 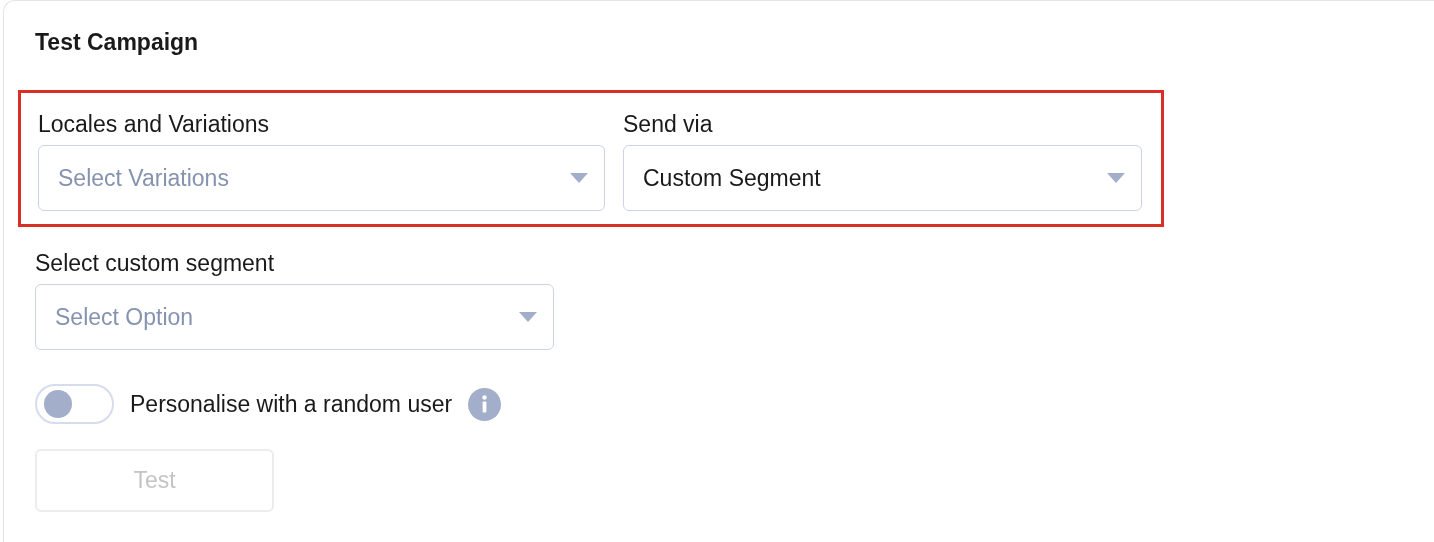 What do you see at coordinates (154, 126) in the screenshot?
I see `field-label: Locales and Variations` at bounding box center [154, 126].